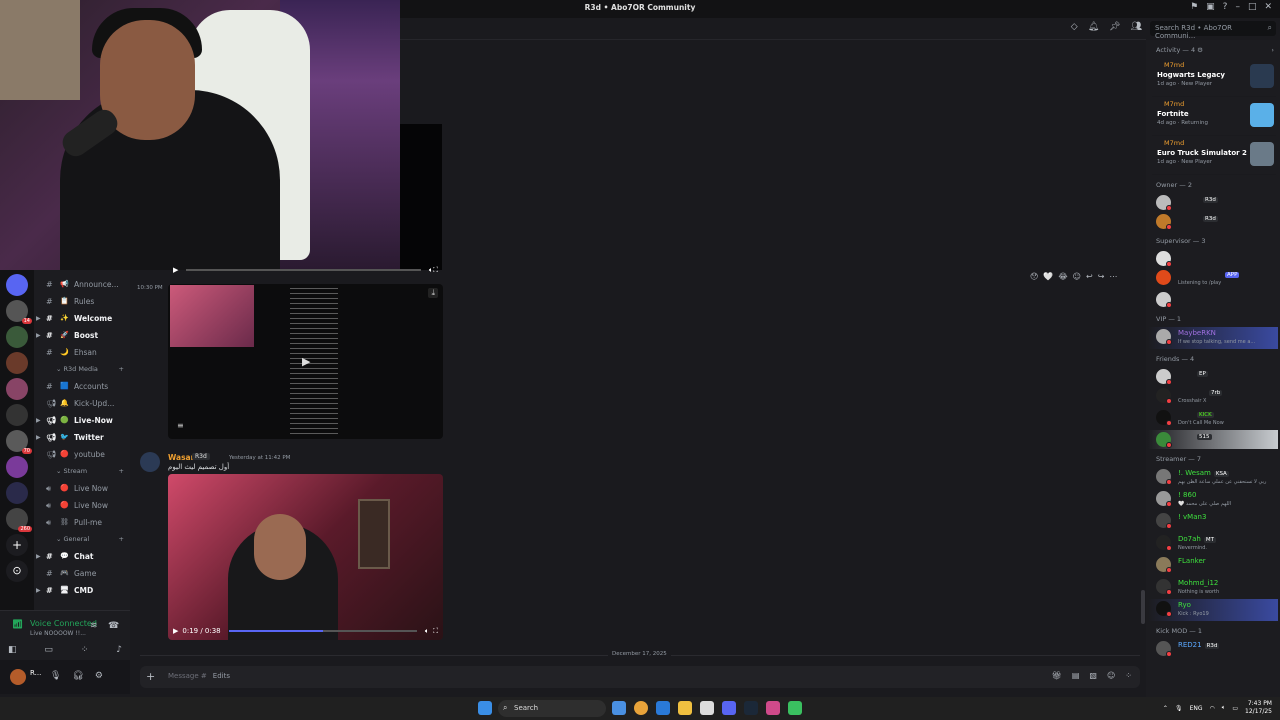 The image size is (1280, 720). Describe the element at coordinates (1196, 708) in the screenshot. I see `language: ENG` at that location.